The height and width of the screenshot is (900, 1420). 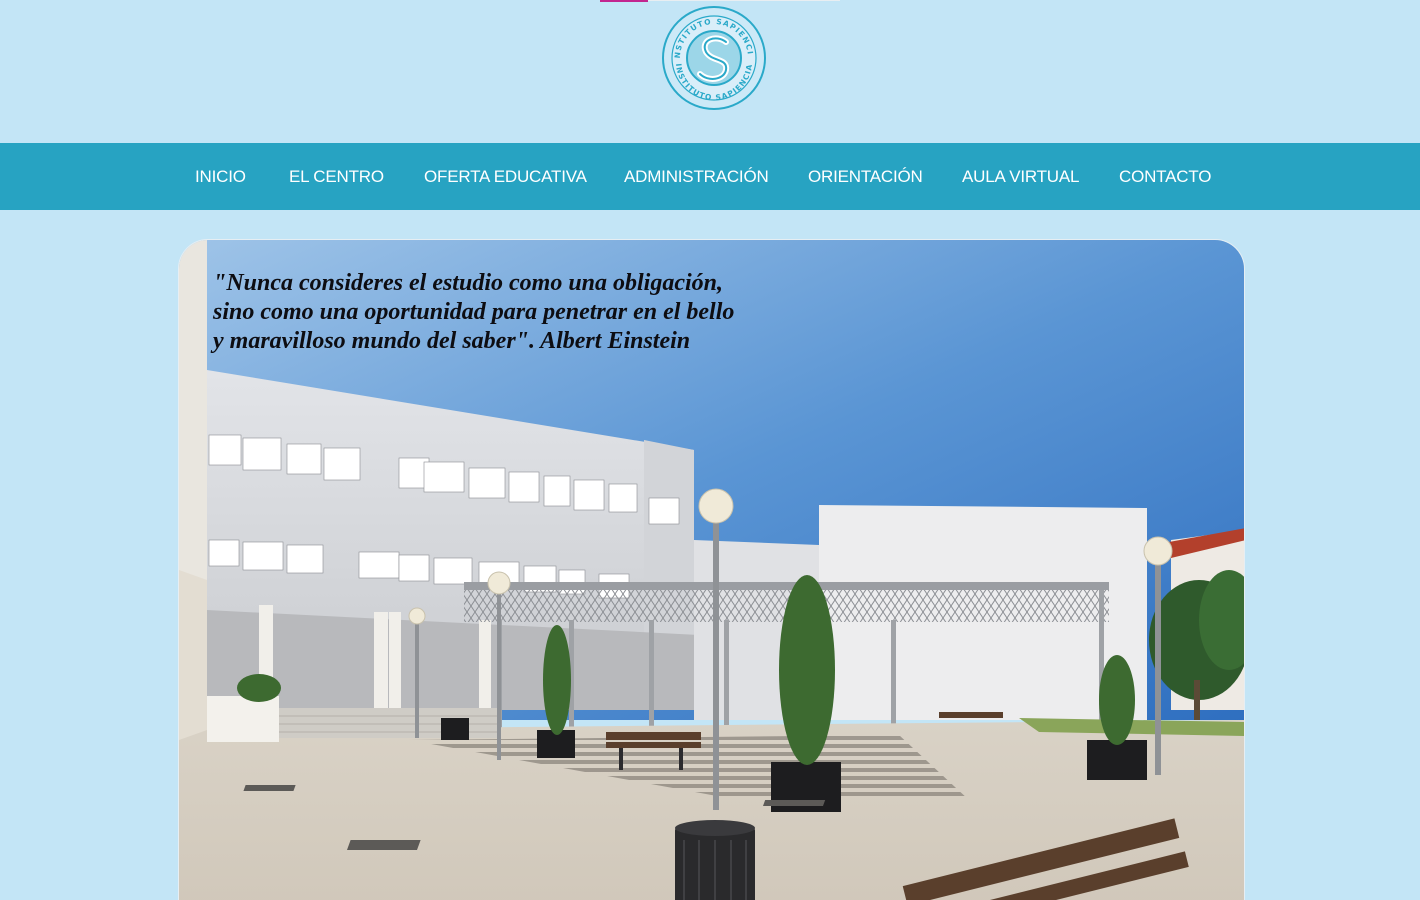 I want to click on site-logo: INSTITUTO SAPIENCIA INSTITUTO SAPIENCIA, so click(x=712, y=55).